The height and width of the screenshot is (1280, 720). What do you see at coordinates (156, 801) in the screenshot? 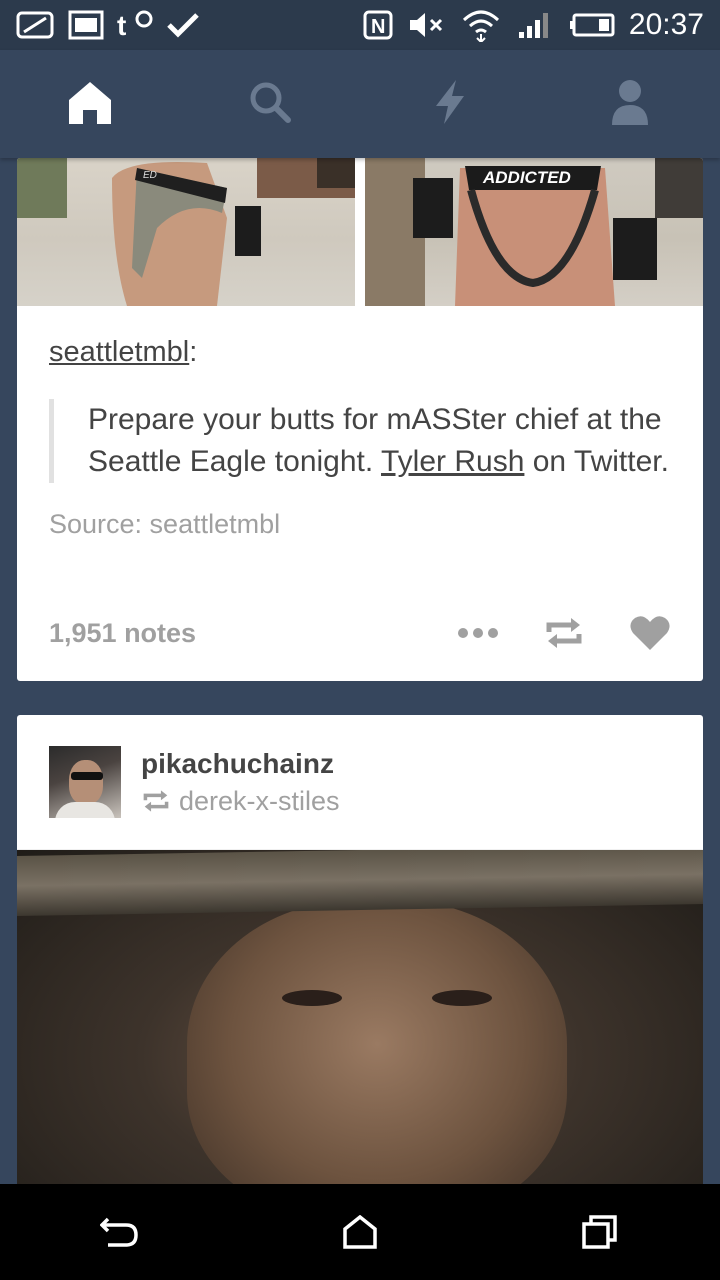
I see `reblog-small-icon` at bounding box center [156, 801].